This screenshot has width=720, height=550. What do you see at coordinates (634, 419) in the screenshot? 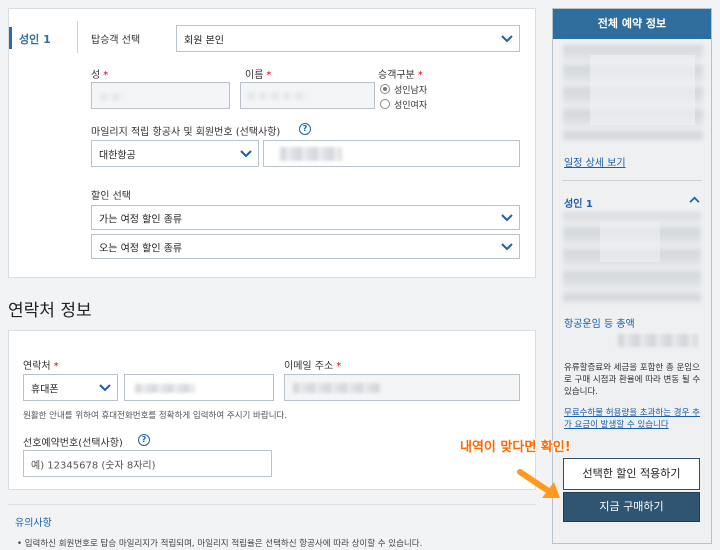
I see `baggage-link: 무료수하물 허용량을 초과하는 경우 추가 요금이 발생할 수 있습니다` at bounding box center [634, 419].